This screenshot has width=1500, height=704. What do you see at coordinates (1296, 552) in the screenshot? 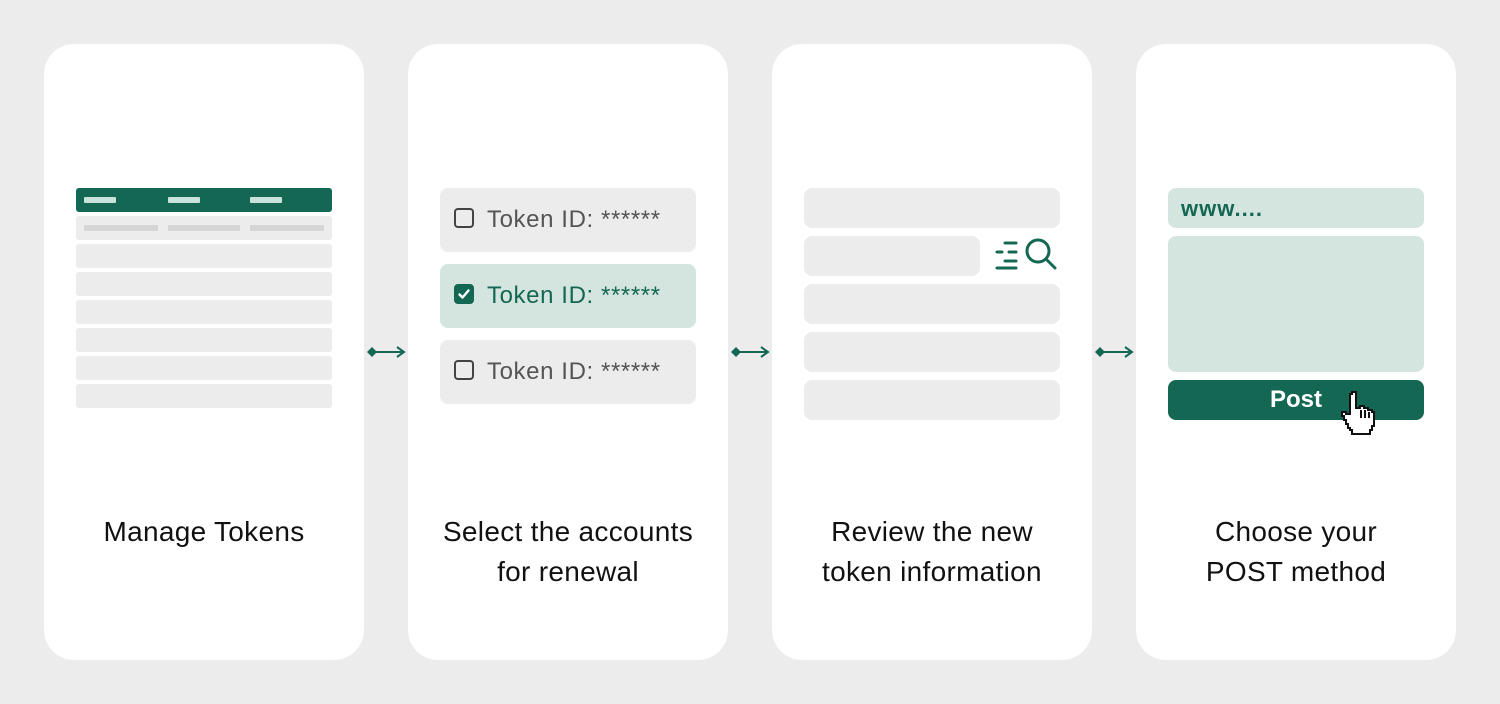
I see `step-caption: Choose your POST method` at bounding box center [1296, 552].